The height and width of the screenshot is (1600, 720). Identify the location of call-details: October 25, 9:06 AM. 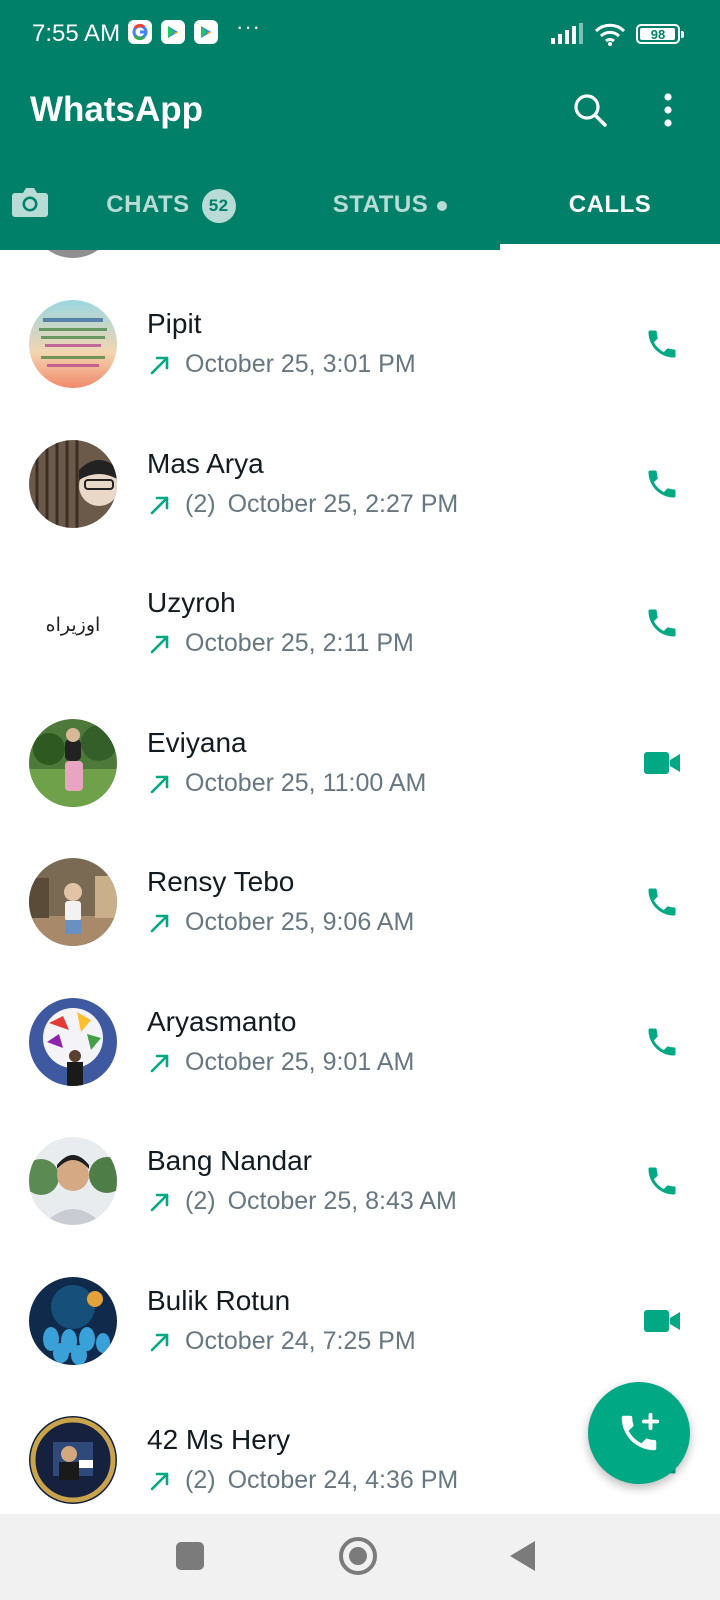
(280, 922).